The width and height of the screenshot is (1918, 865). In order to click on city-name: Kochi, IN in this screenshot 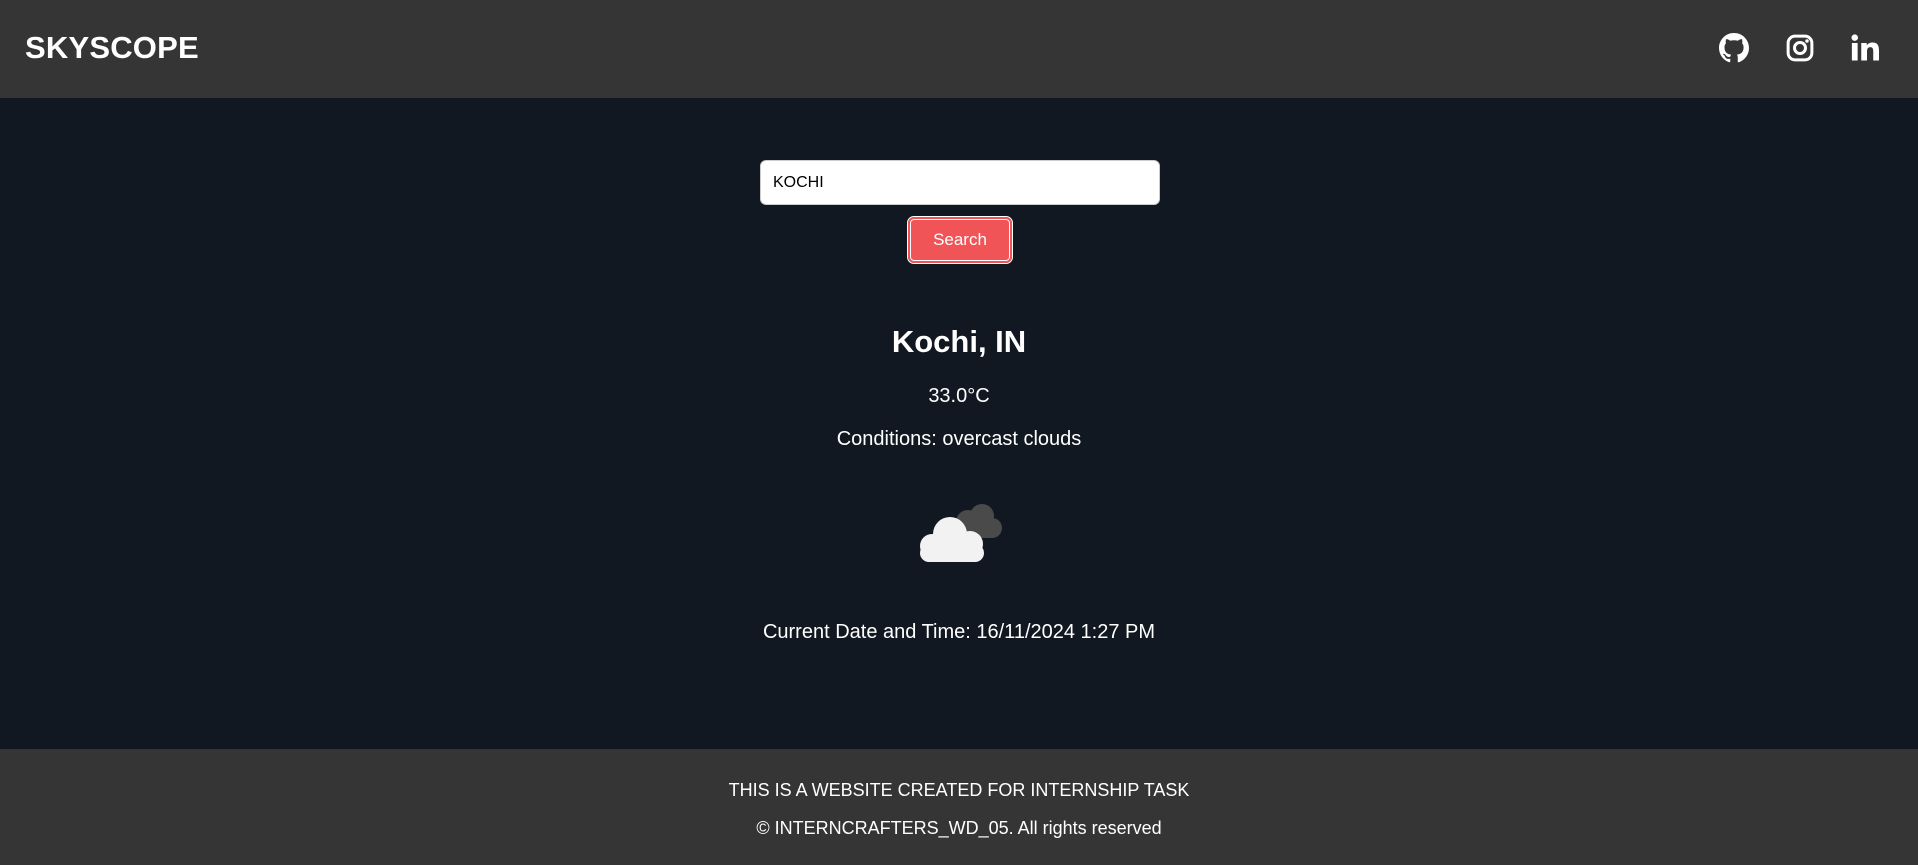, I will do `click(959, 341)`.